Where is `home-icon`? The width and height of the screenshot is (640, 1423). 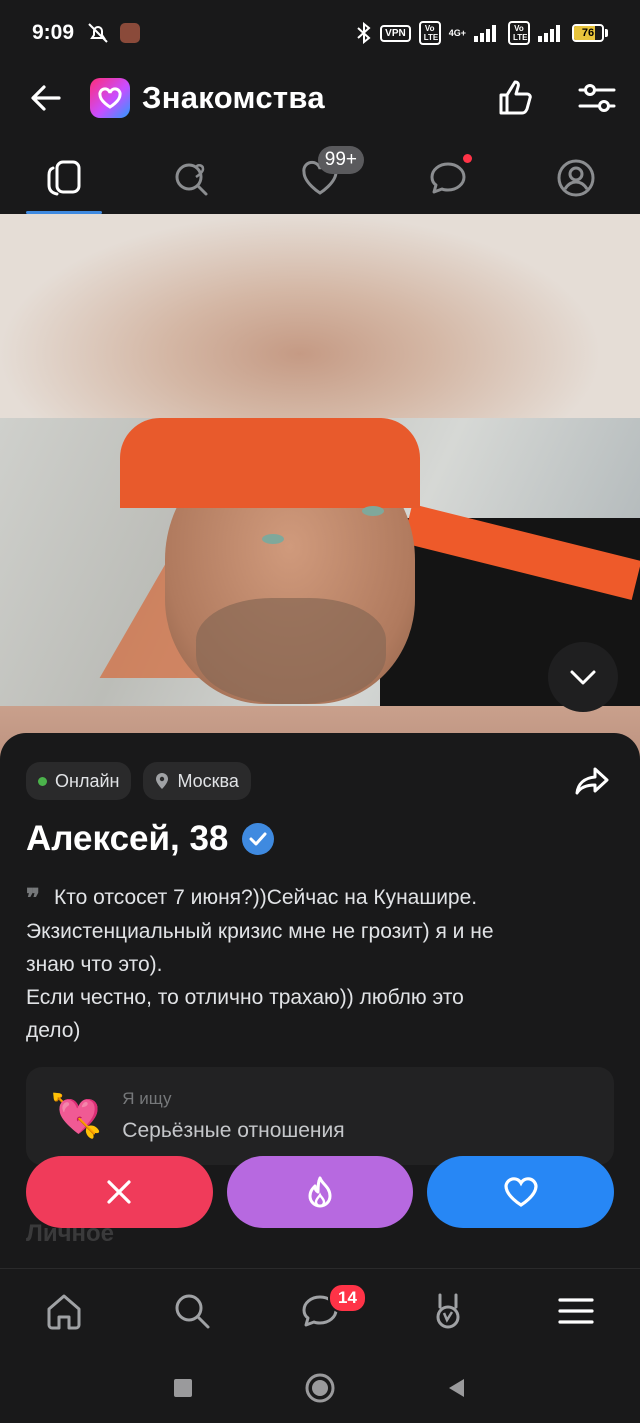
home-icon is located at coordinates (64, 1311).